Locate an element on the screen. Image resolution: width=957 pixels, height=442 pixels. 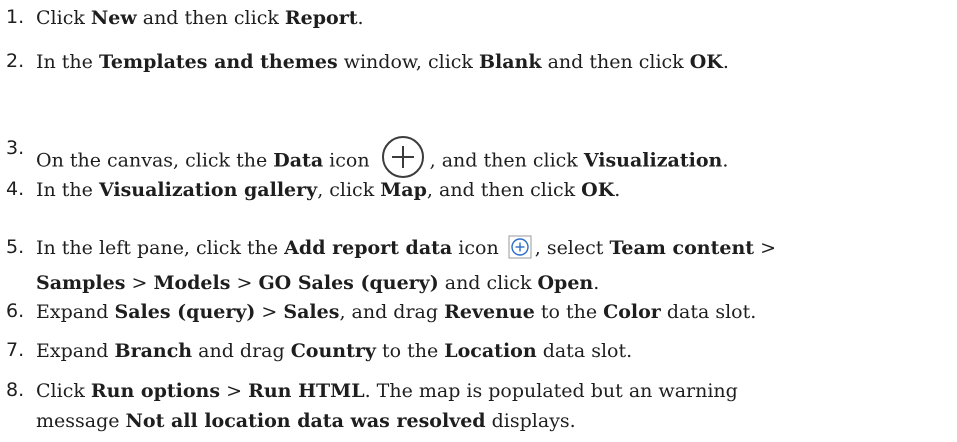
step-text: Click New and then click Report. is located at coordinates (486, 18).